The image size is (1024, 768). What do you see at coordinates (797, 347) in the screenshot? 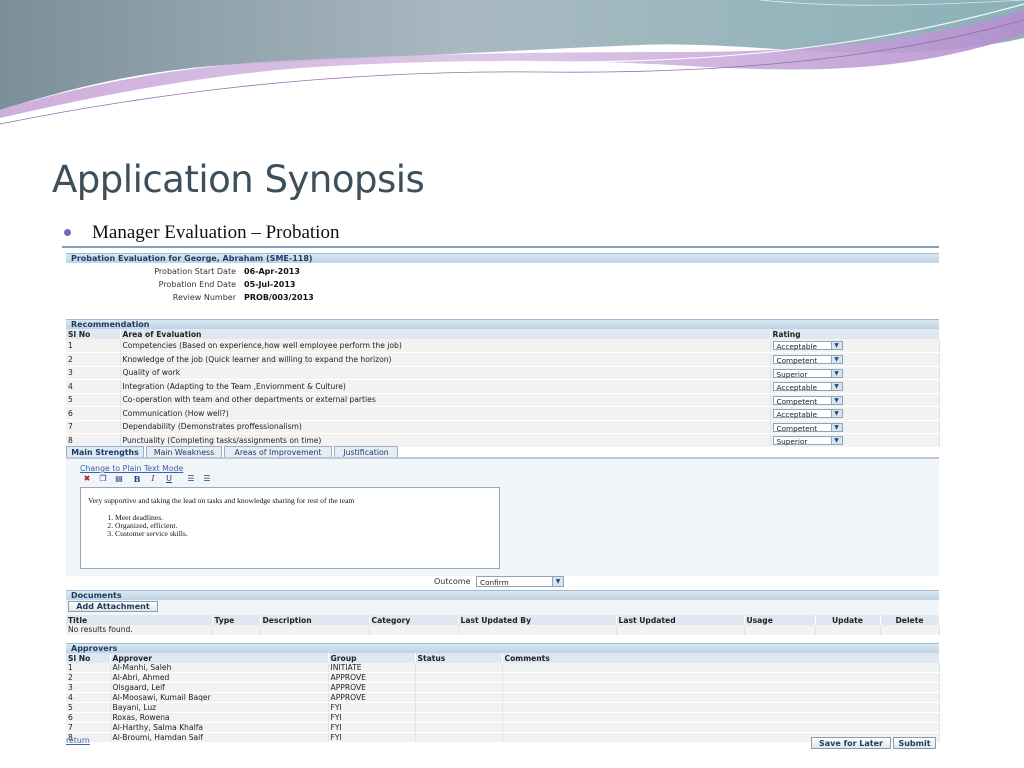
I see `rating-value: Acceptable` at bounding box center [797, 347].